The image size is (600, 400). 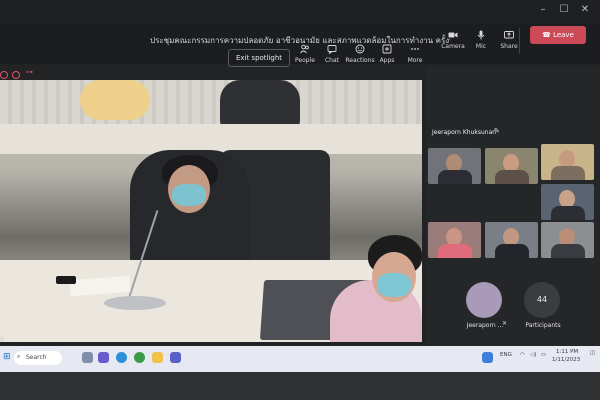 What do you see at coordinates (542, 300) in the screenshot?
I see `participants-count-badge: 44` at bounding box center [542, 300].